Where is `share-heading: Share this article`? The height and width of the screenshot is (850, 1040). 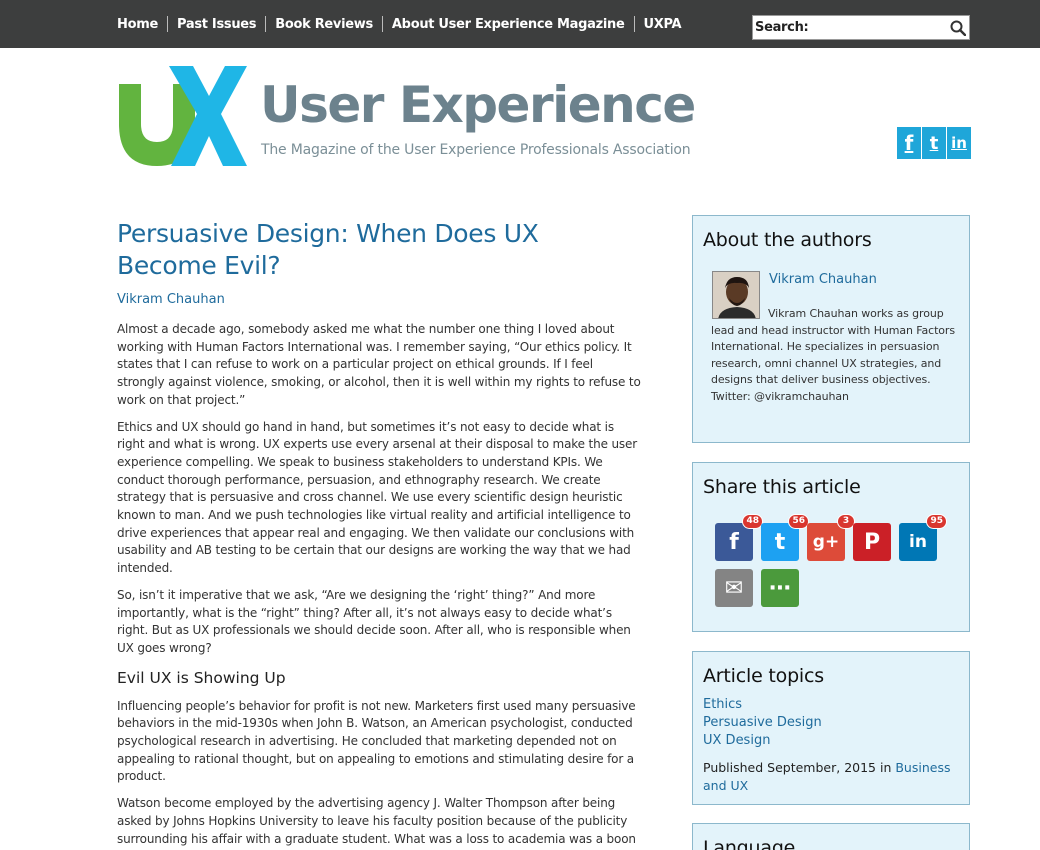 share-heading: Share this article is located at coordinates (782, 487).